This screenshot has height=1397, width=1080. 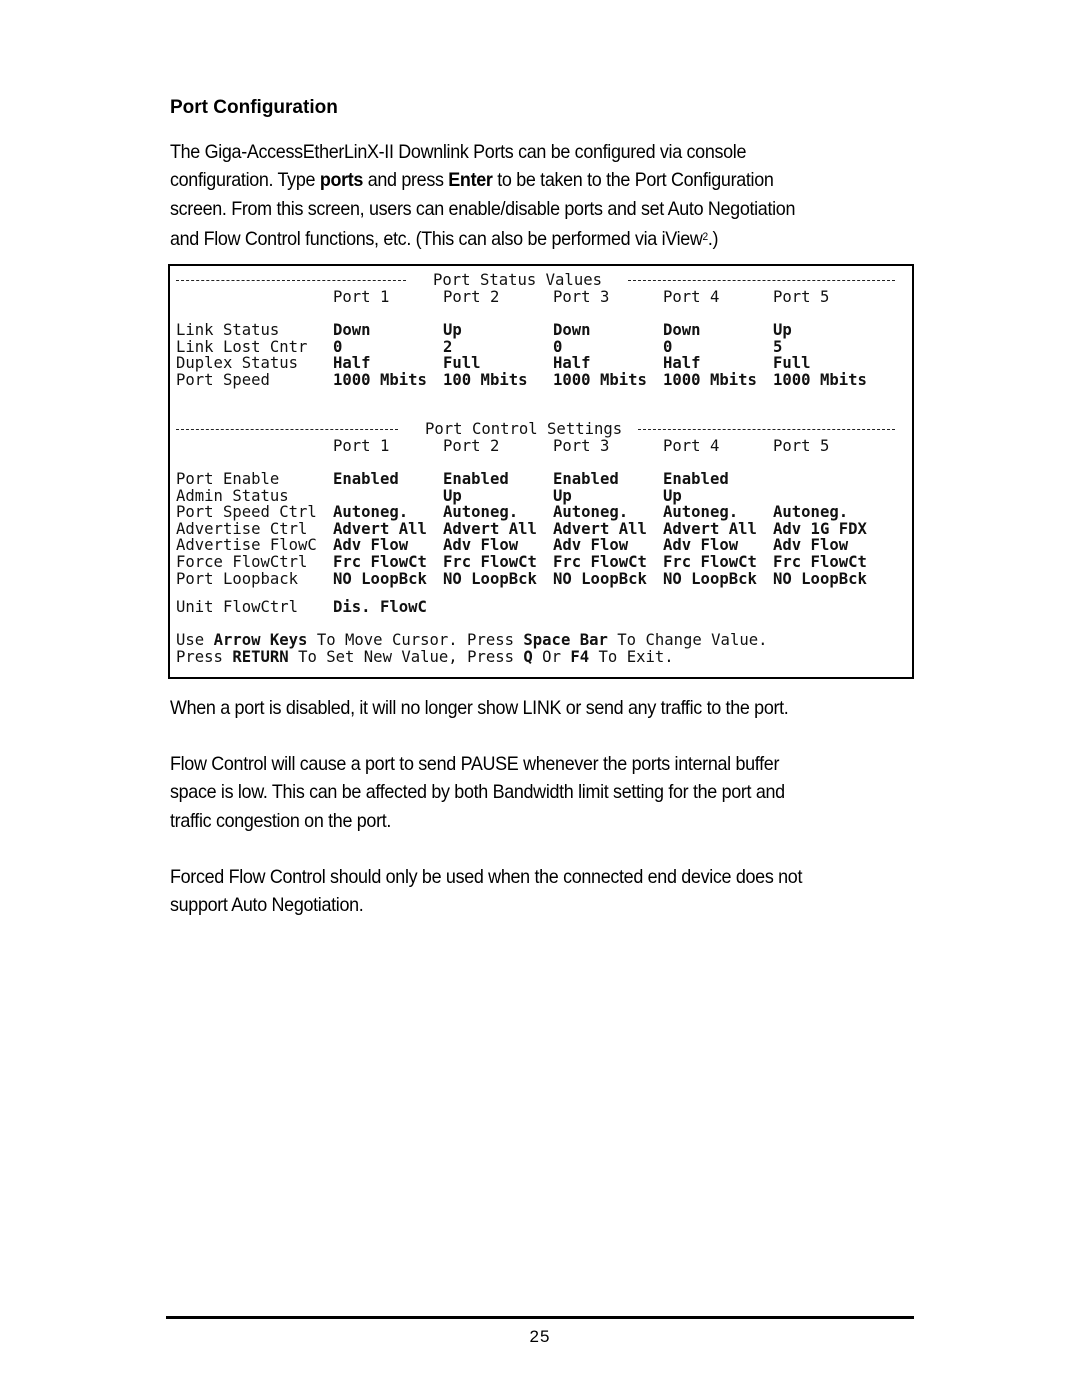 I want to click on row-label: Force FlowCtrl, so click(x=242, y=562).